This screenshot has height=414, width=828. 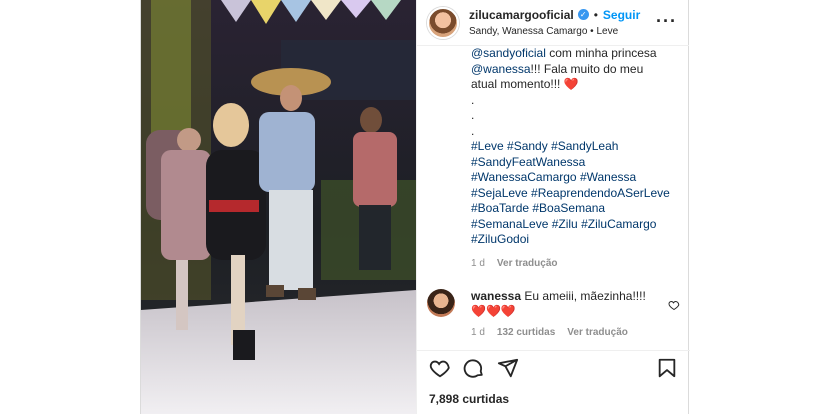 What do you see at coordinates (573, 163) in the screenshot?
I see `hashtag-line: #SandyFeatWanessa` at bounding box center [573, 163].